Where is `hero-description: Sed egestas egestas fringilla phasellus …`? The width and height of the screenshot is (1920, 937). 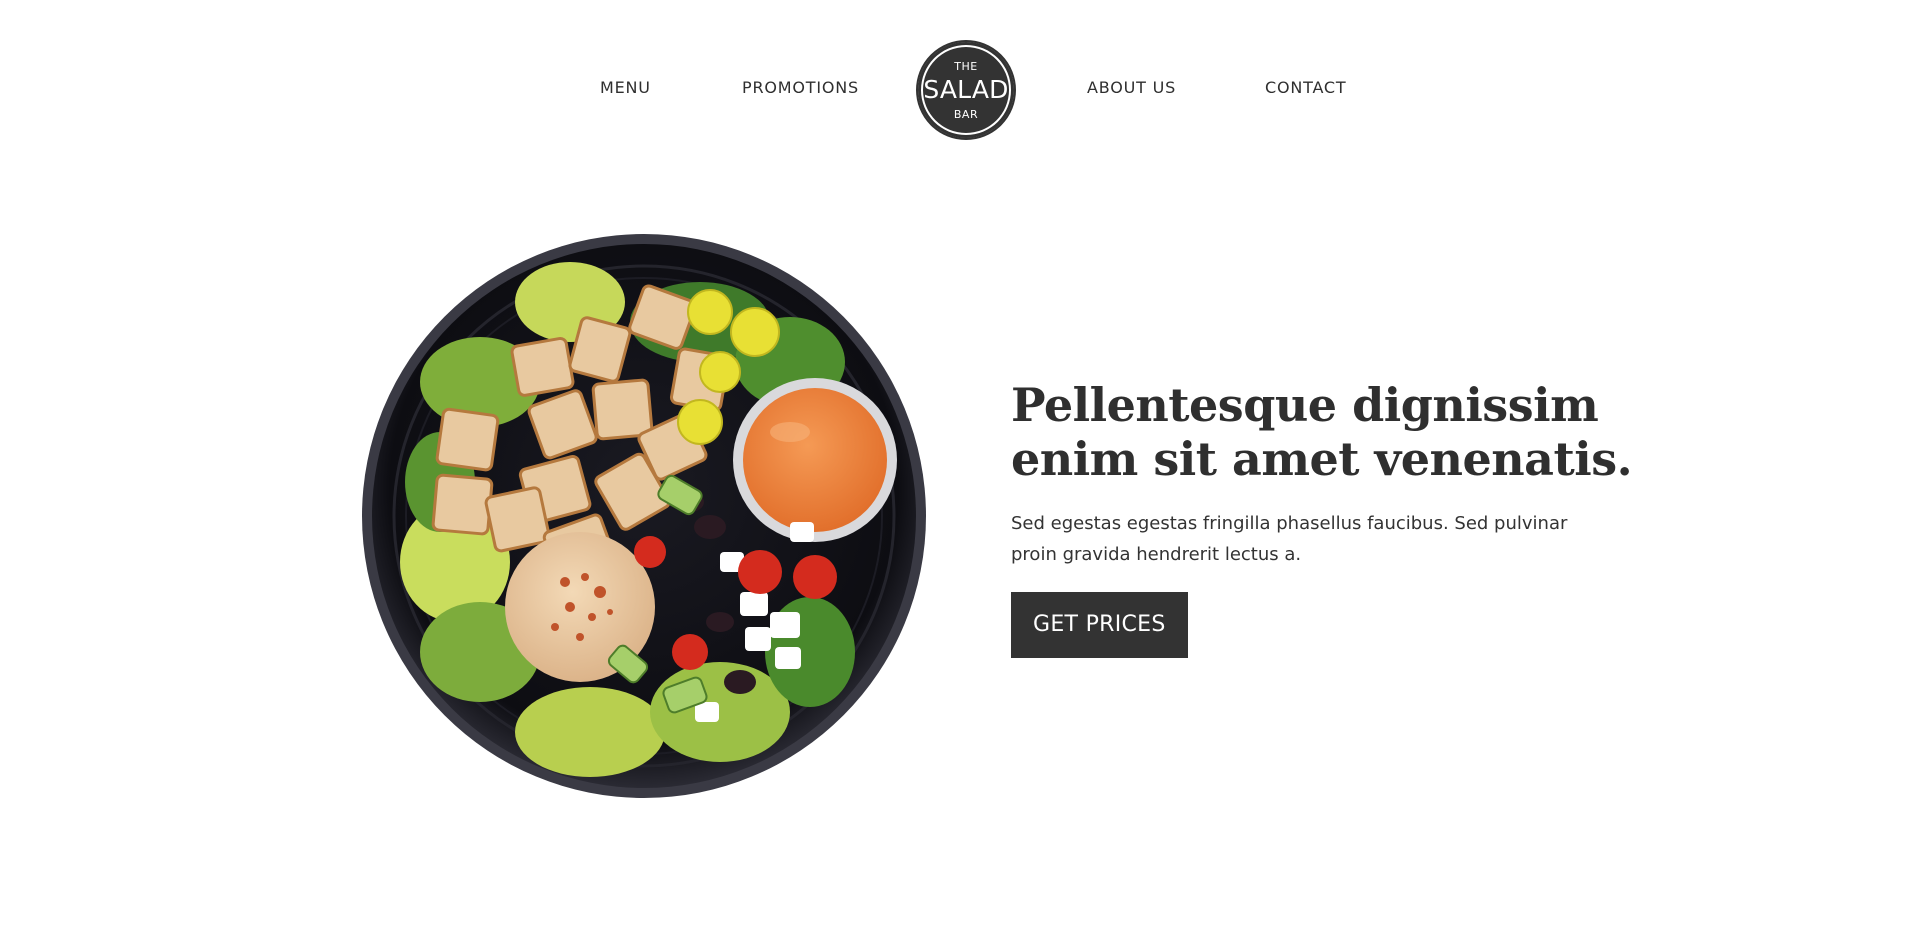
hero-description: Sed egestas egestas fringilla phasellus … is located at coordinates (1291, 539).